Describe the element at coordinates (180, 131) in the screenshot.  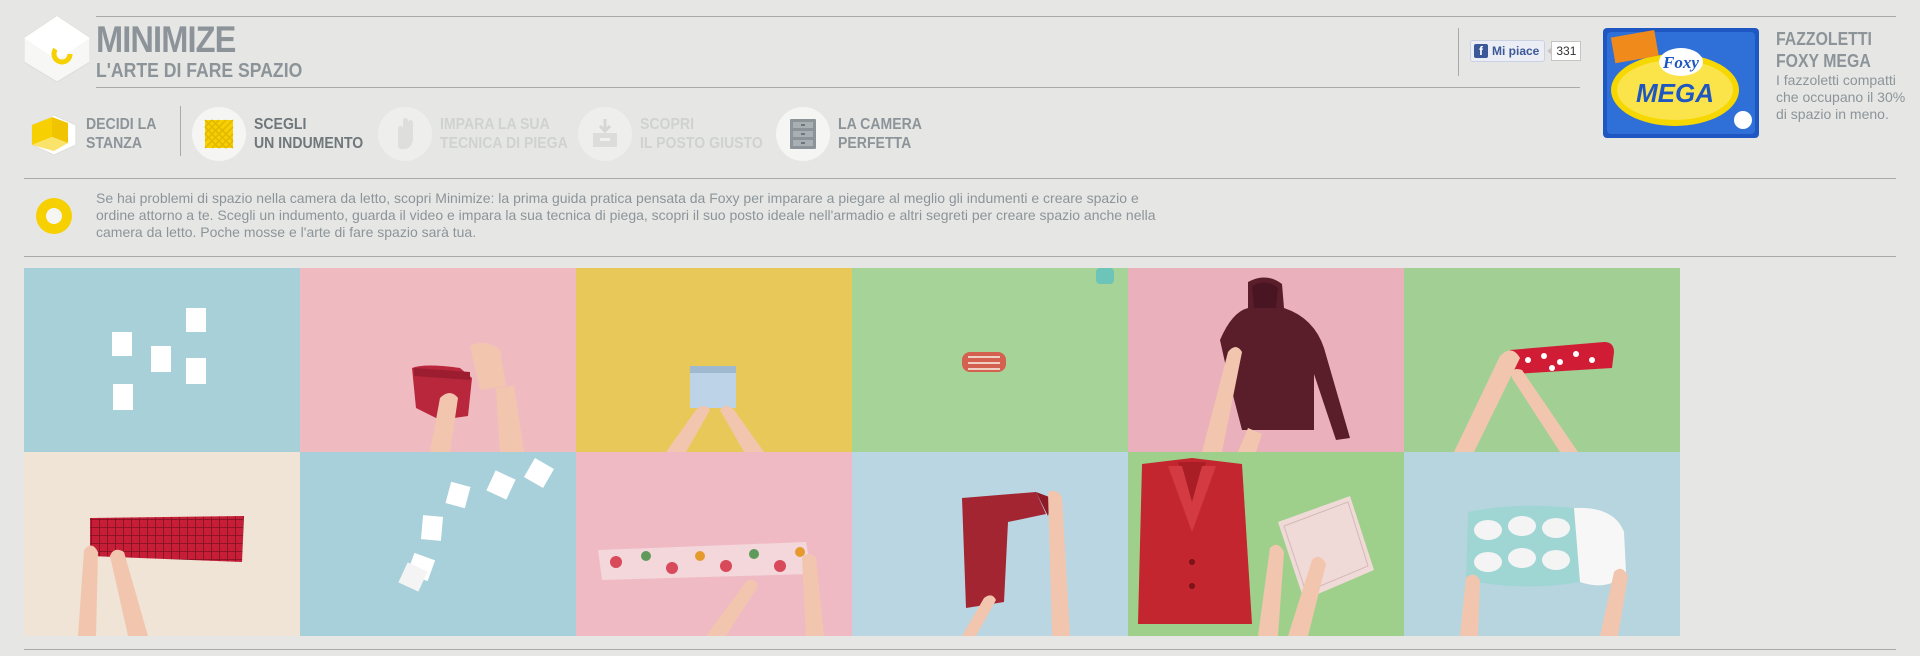
I see `steps-divider` at that location.